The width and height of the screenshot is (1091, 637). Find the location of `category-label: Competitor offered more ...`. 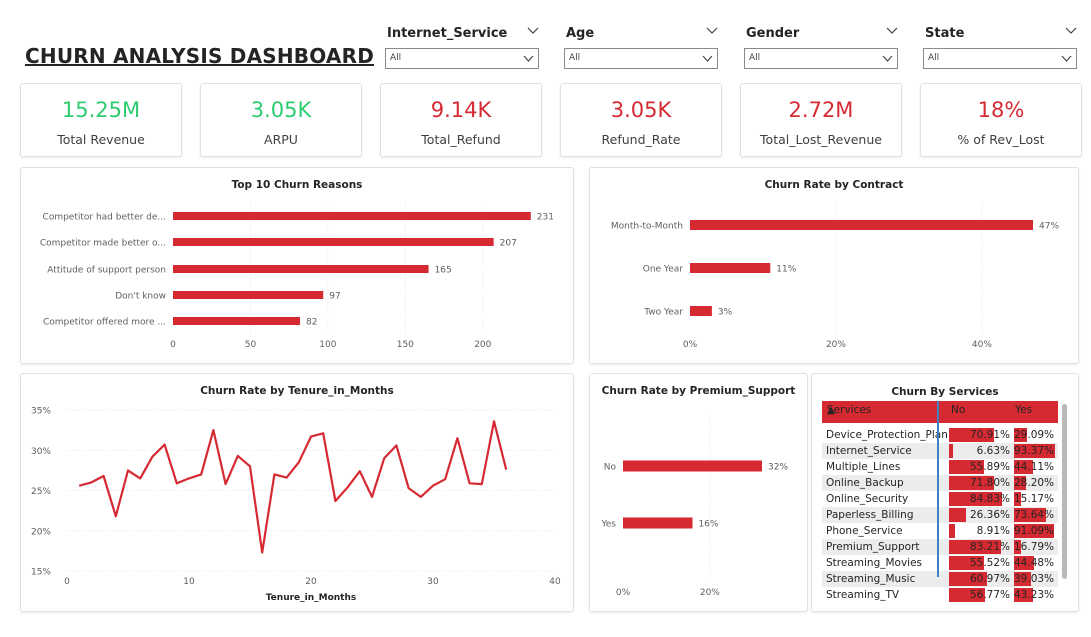

category-label: Competitor offered more ... is located at coordinates (104, 323).